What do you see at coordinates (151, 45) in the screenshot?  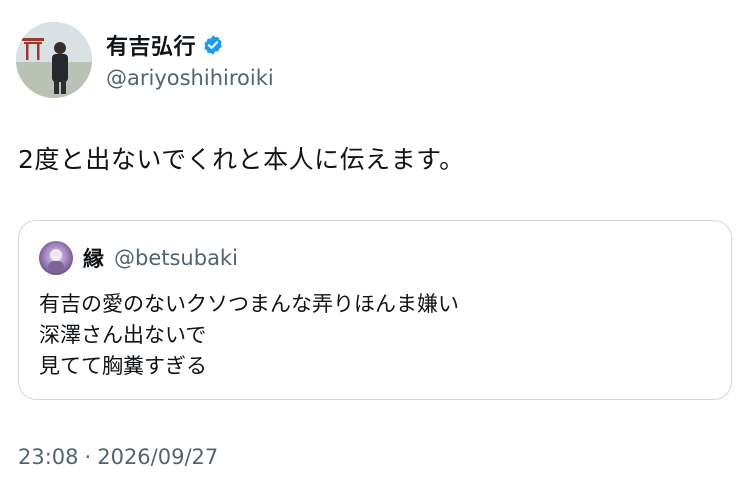 I see `author-display-name: 有吉弘行` at bounding box center [151, 45].